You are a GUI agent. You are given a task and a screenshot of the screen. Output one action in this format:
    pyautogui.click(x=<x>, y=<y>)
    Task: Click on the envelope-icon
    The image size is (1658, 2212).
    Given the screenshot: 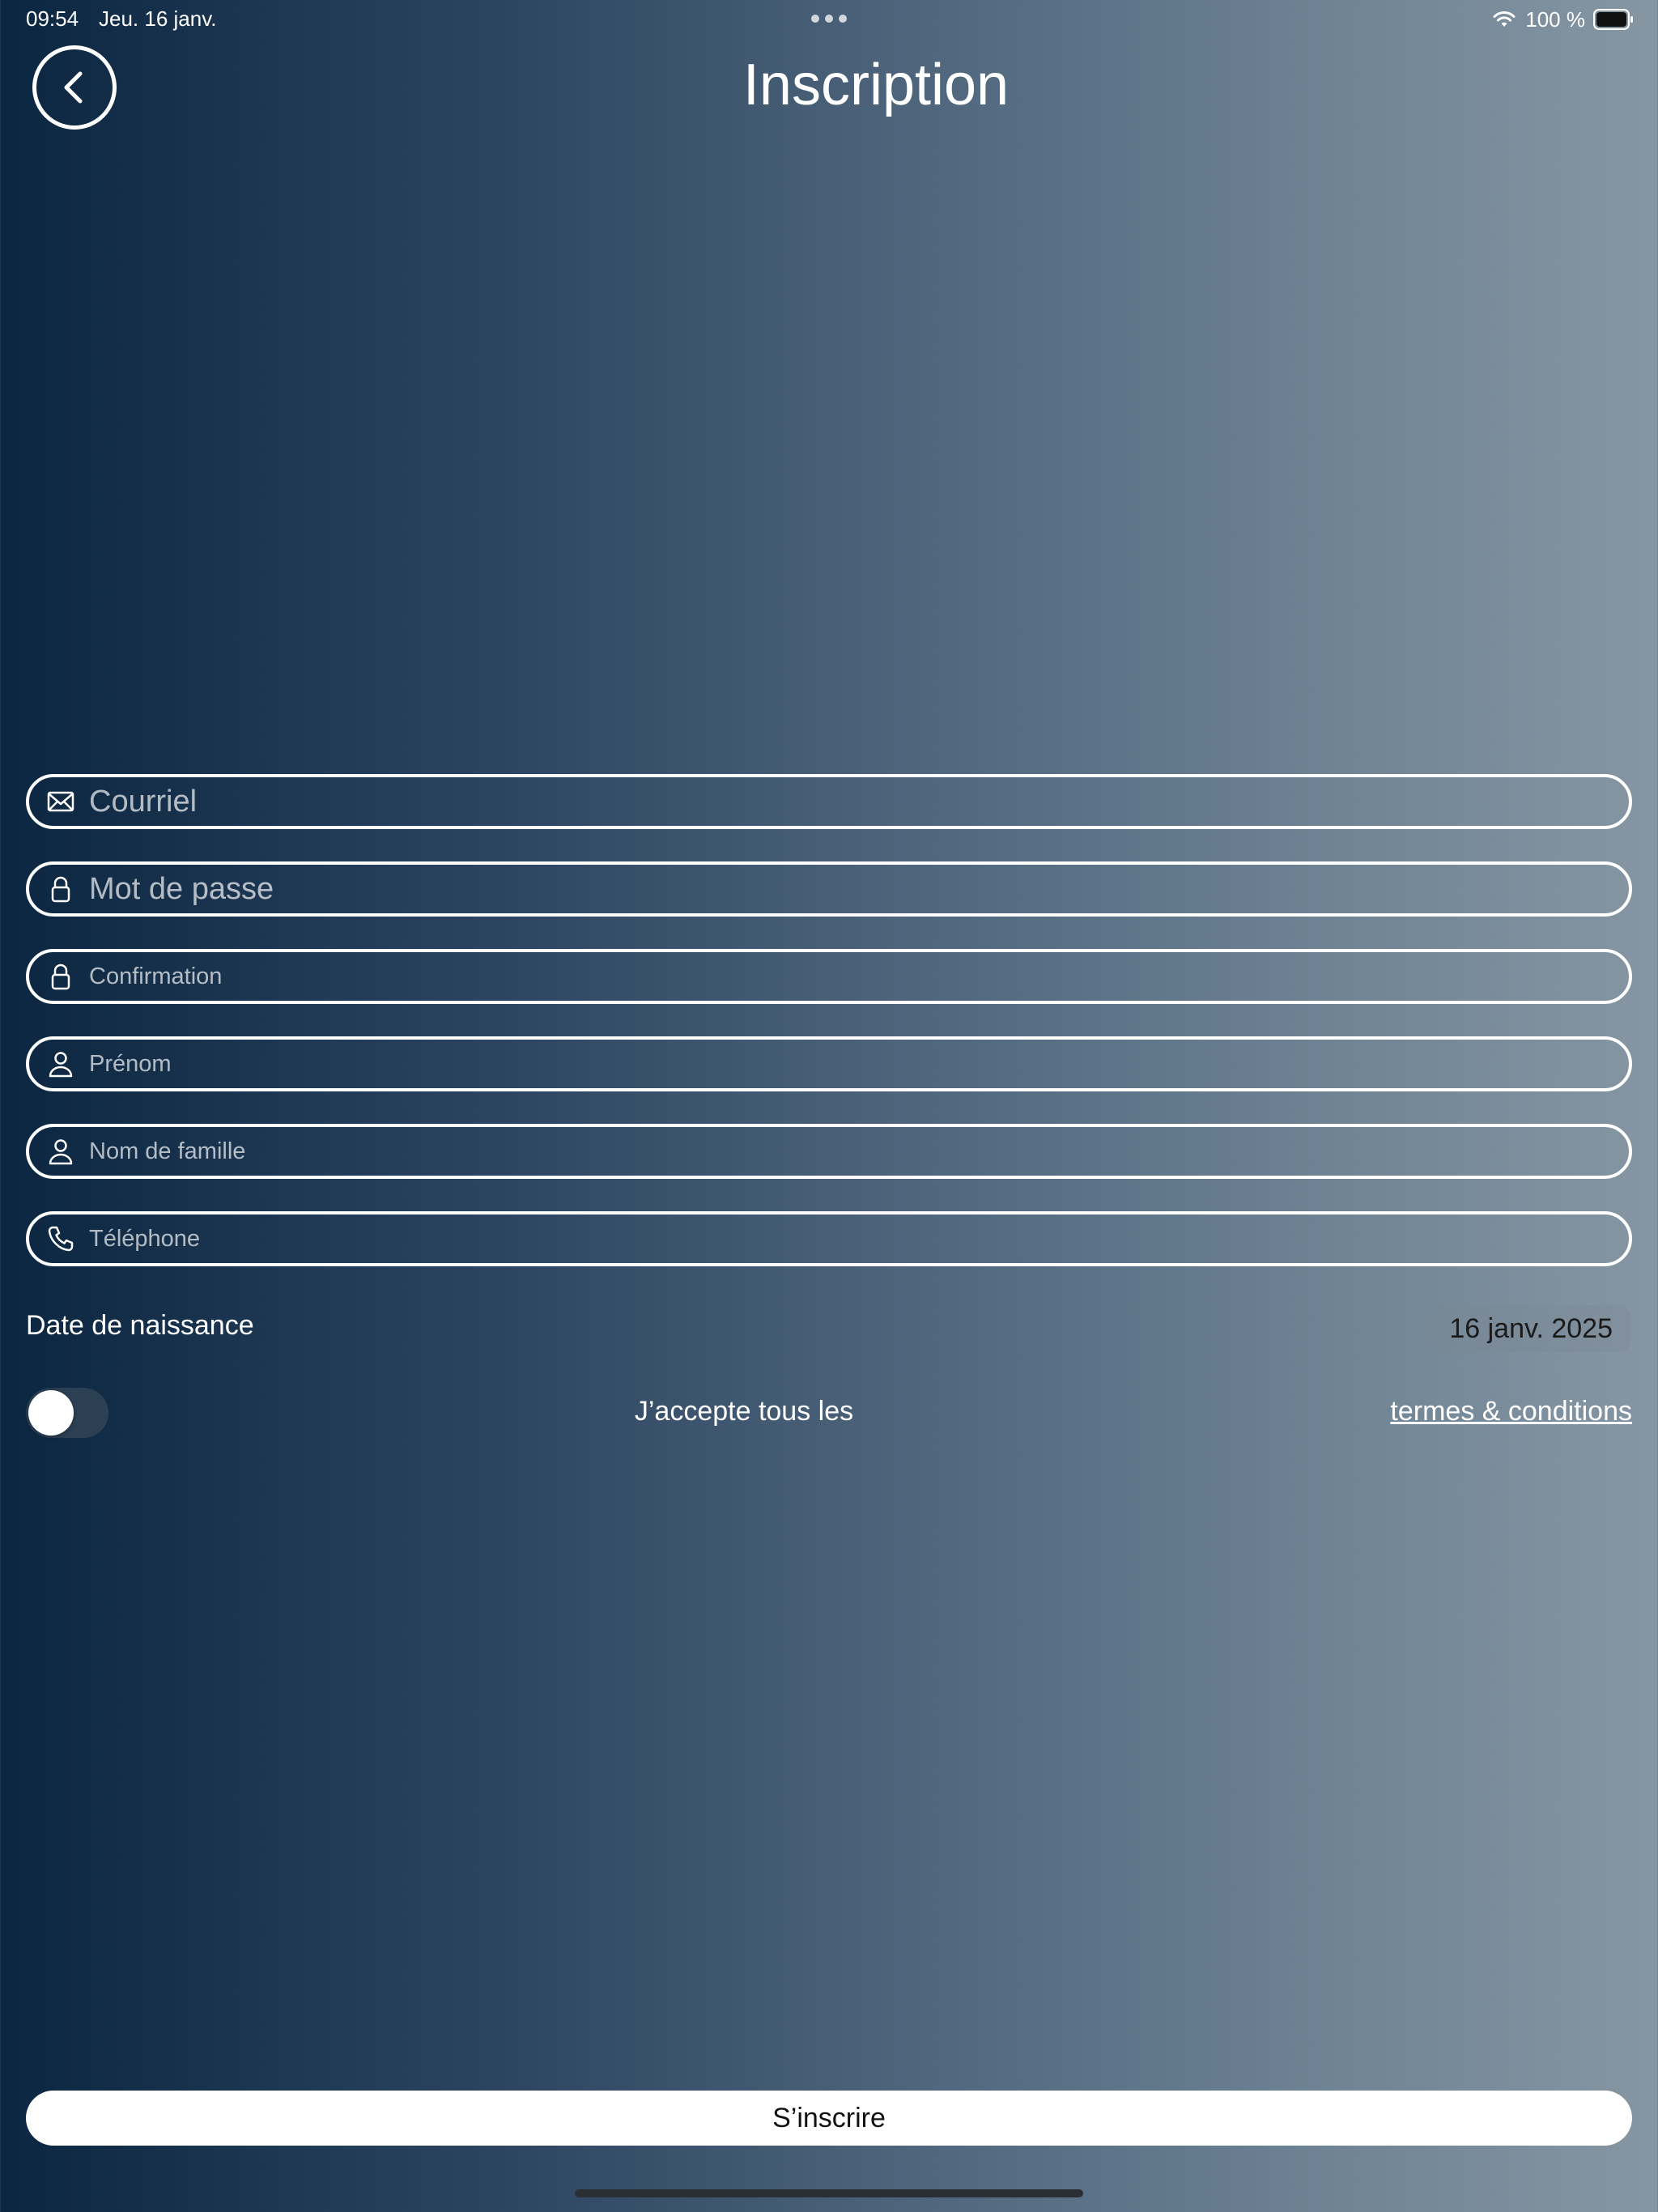 What is the action you would take?
    pyautogui.click(x=61, y=802)
    